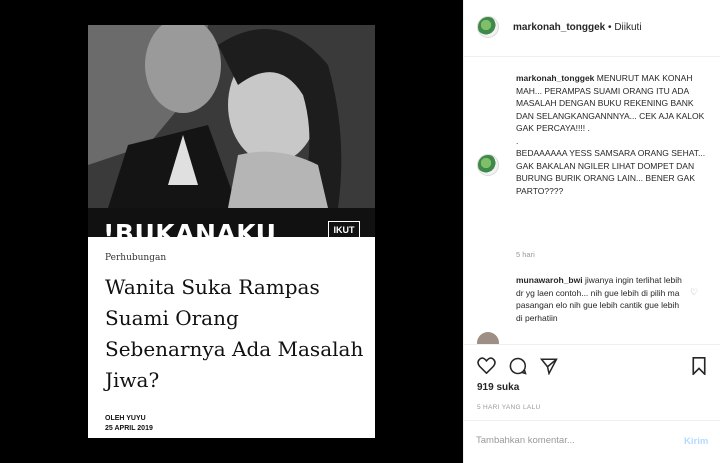 Image resolution: width=720 pixels, height=463 pixels. What do you see at coordinates (699, 367) in the screenshot?
I see `bookmark-icon` at bounding box center [699, 367].